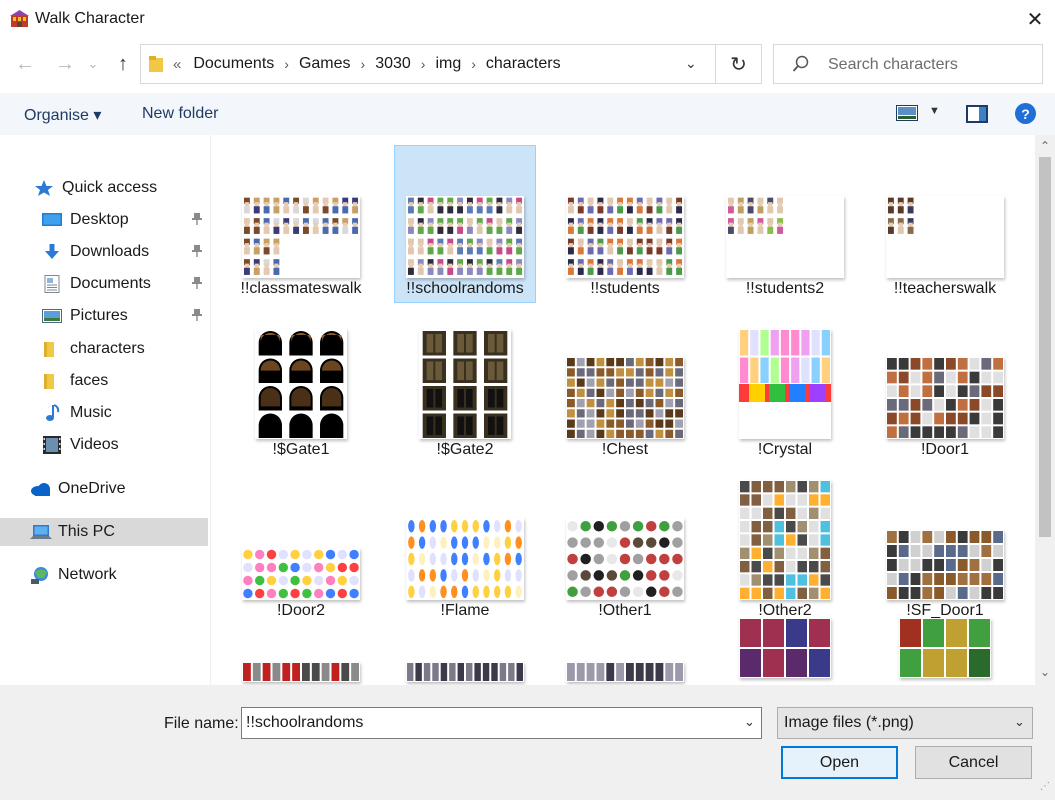 This screenshot has height=800, width=1055. I want to click on sidebar-item-label: OneDrive, so click(92, 488).